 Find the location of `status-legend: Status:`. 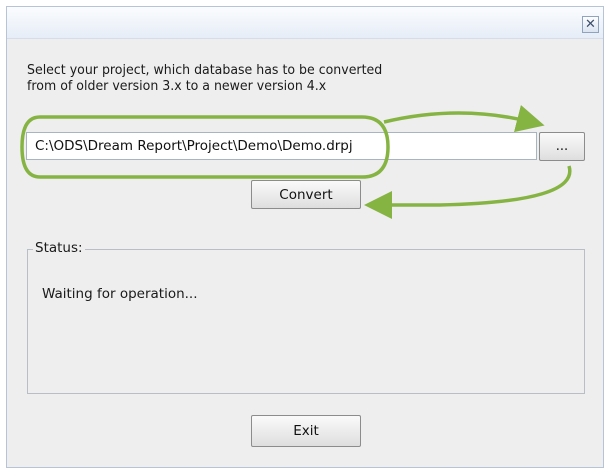

status-legend: Status: is located at coordinates (59, 248).